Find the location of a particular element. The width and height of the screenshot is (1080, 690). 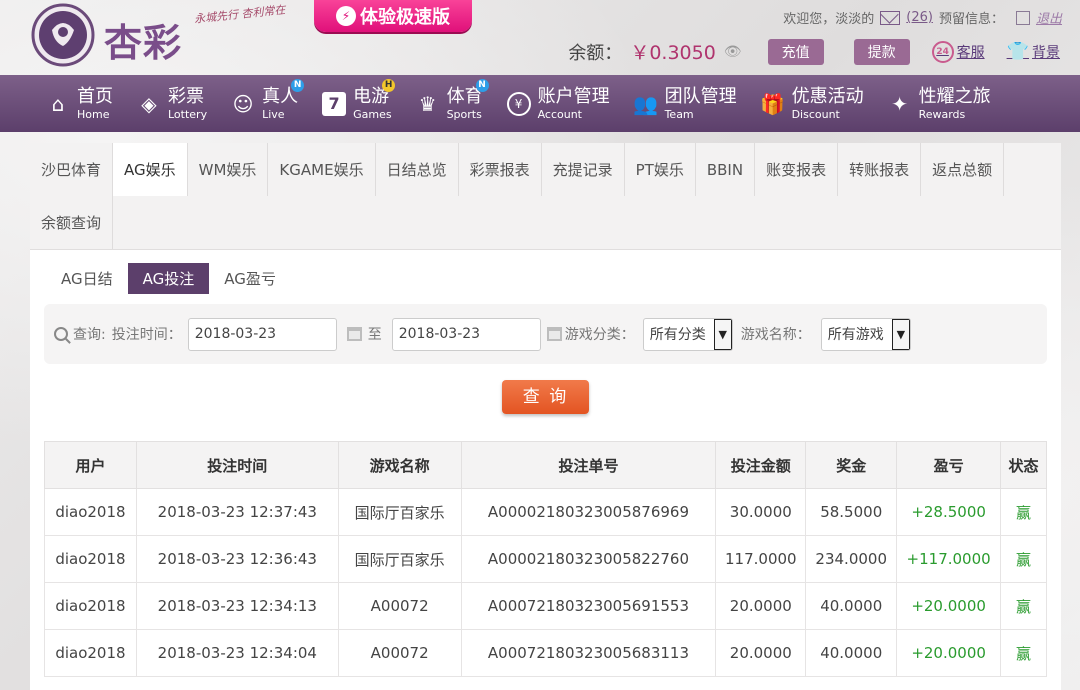

subtab-ag-bets: AG投注 is located at coordinates (168, 278).